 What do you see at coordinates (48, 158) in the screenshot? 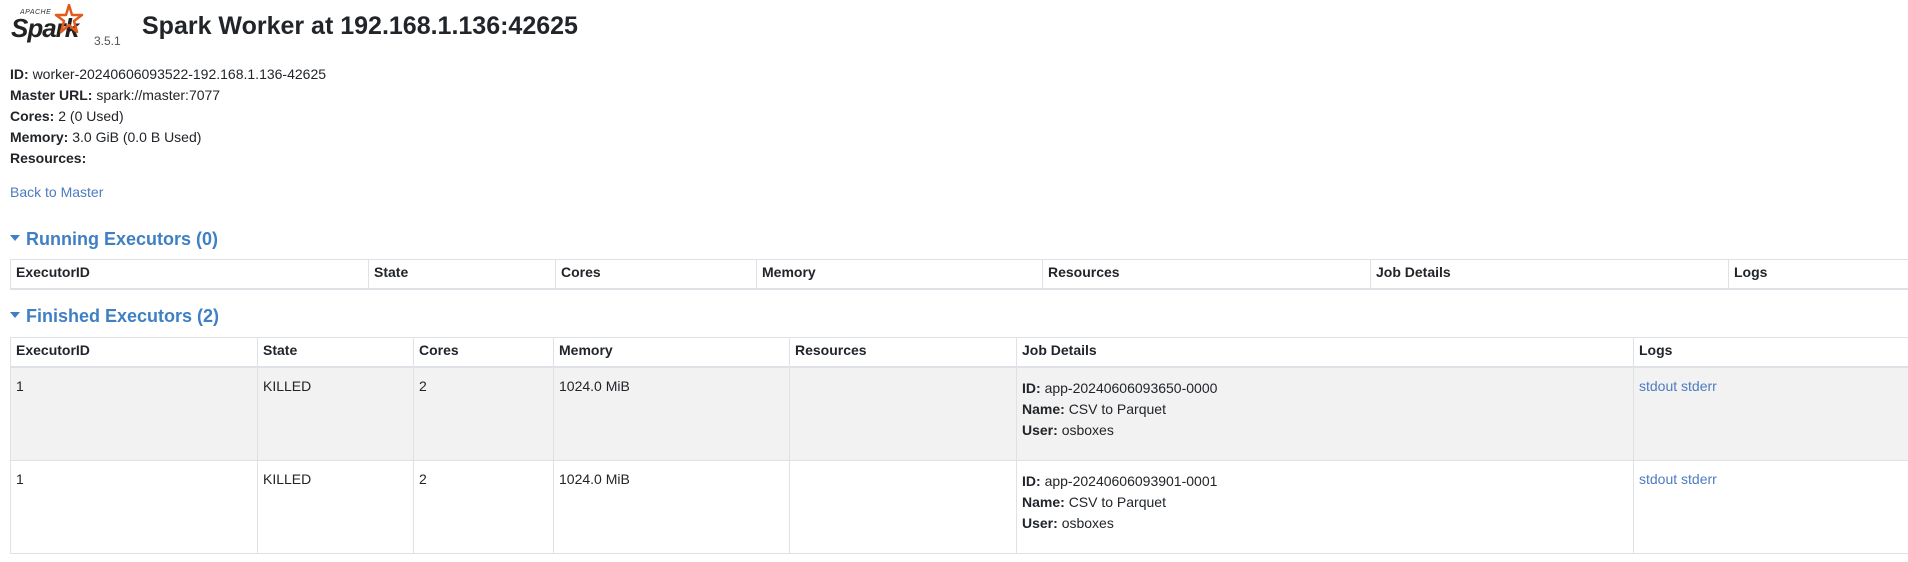
I see `info-resources: Resources:` at bounding box center [48, 158].